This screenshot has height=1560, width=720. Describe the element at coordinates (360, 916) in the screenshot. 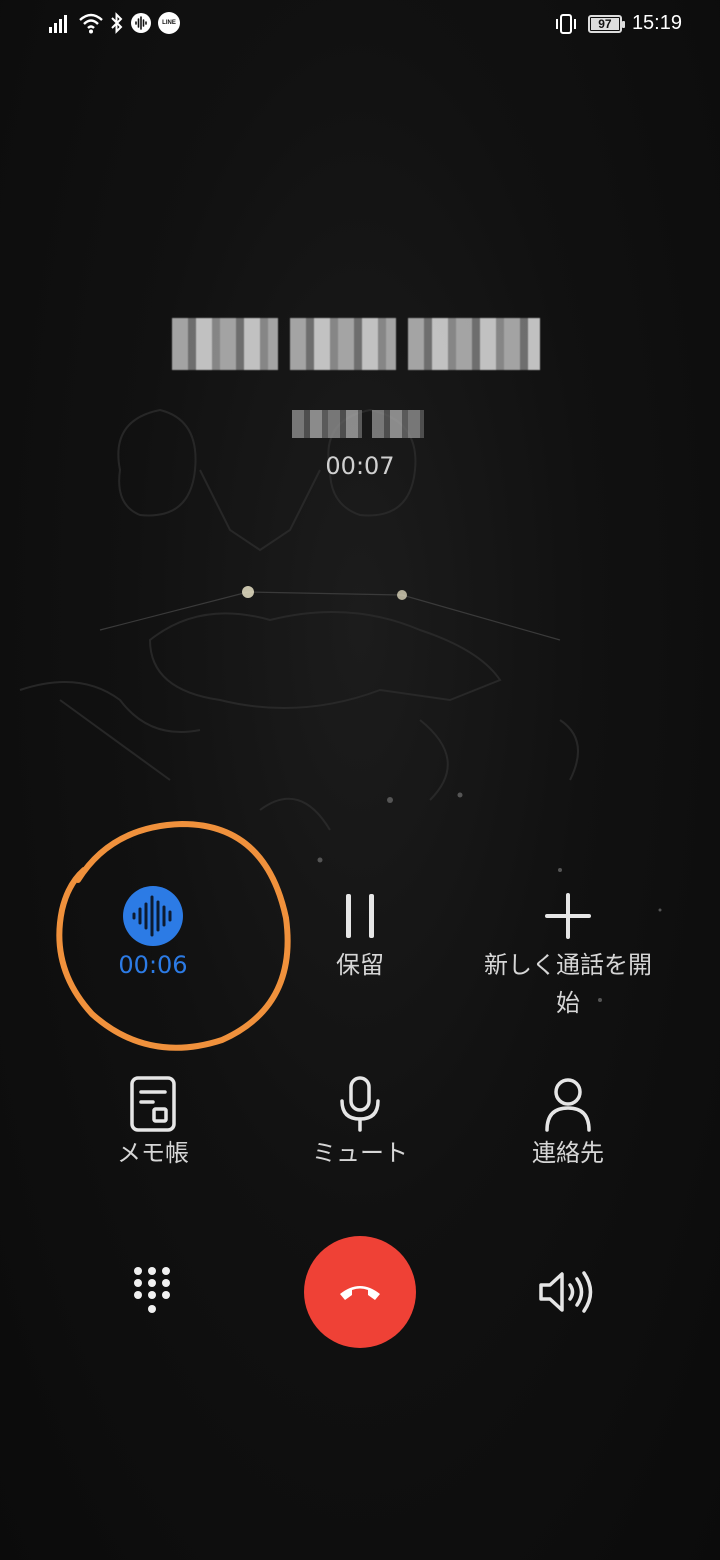

I see `pause-icon` at that location.